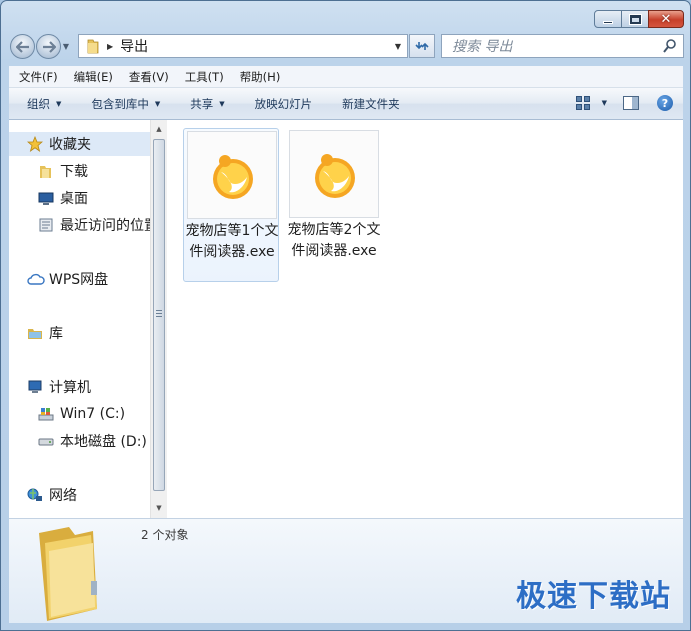  I want to click on close-button: ✕, so click(666, 19).